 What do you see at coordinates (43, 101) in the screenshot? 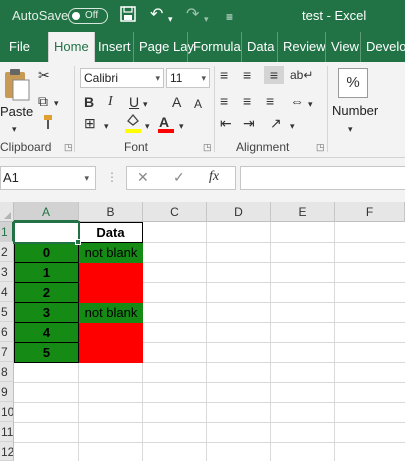
I see `copy-icon: ⧉` at bounding box center [43, 101].